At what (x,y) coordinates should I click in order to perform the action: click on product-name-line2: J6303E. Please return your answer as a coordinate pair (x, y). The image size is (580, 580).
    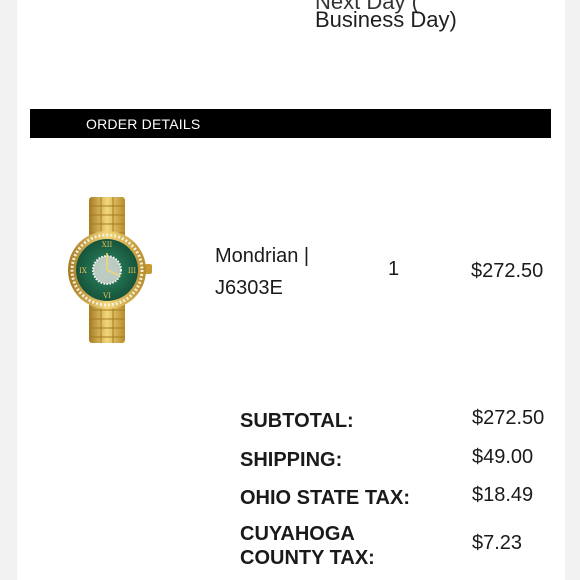
    Looking at the image, I should click on (249, 288).